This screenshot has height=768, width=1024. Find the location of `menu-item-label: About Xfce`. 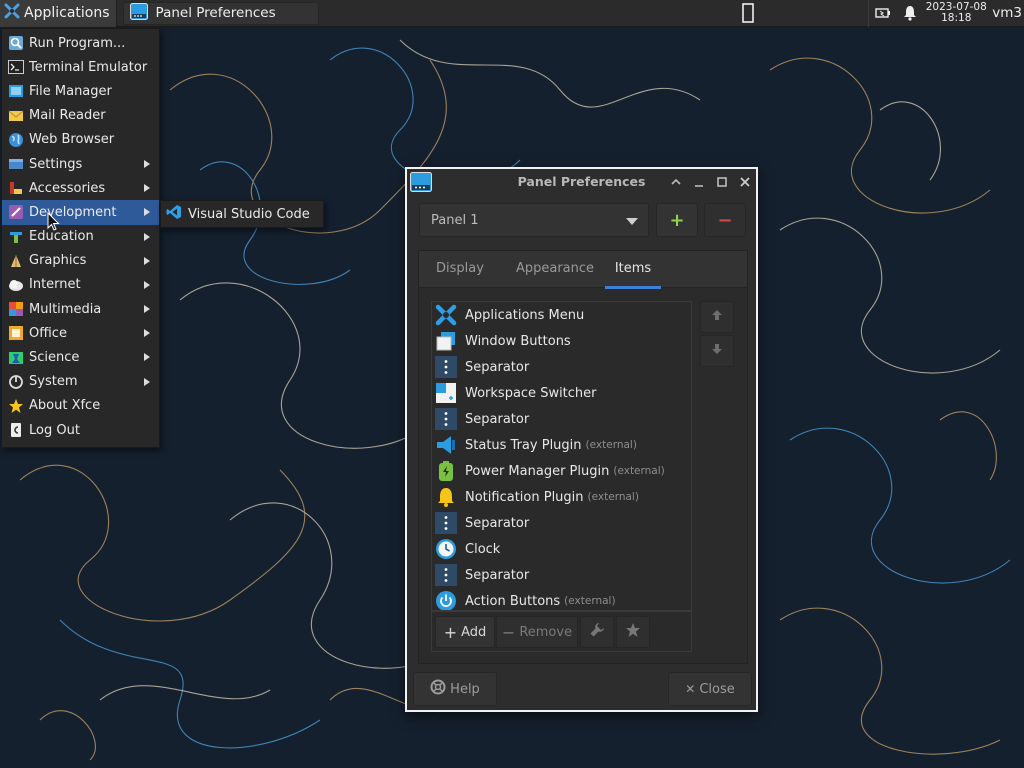

menu-item-label: About Xfce is located at coordinates (65, 406).